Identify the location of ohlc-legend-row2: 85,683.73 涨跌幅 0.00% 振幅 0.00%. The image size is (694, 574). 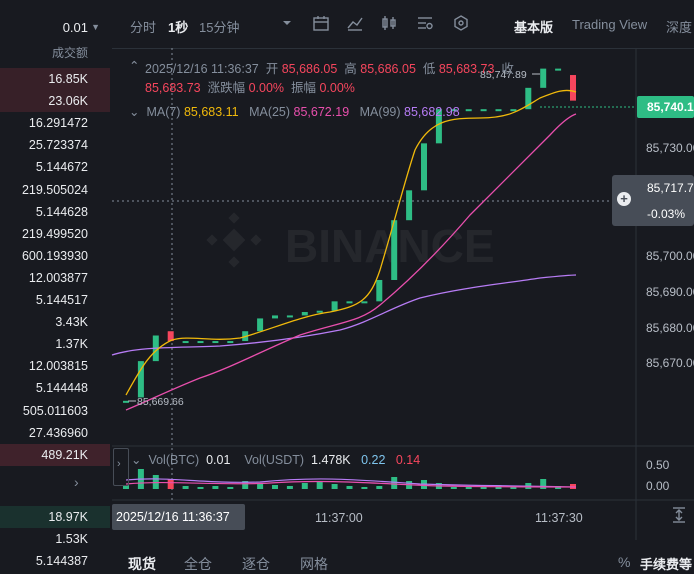
(250, 88).